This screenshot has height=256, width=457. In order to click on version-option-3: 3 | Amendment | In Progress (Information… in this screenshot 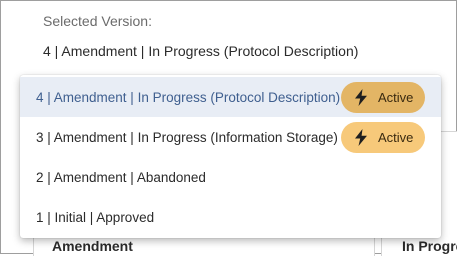, I will do `click(230, 137)`.